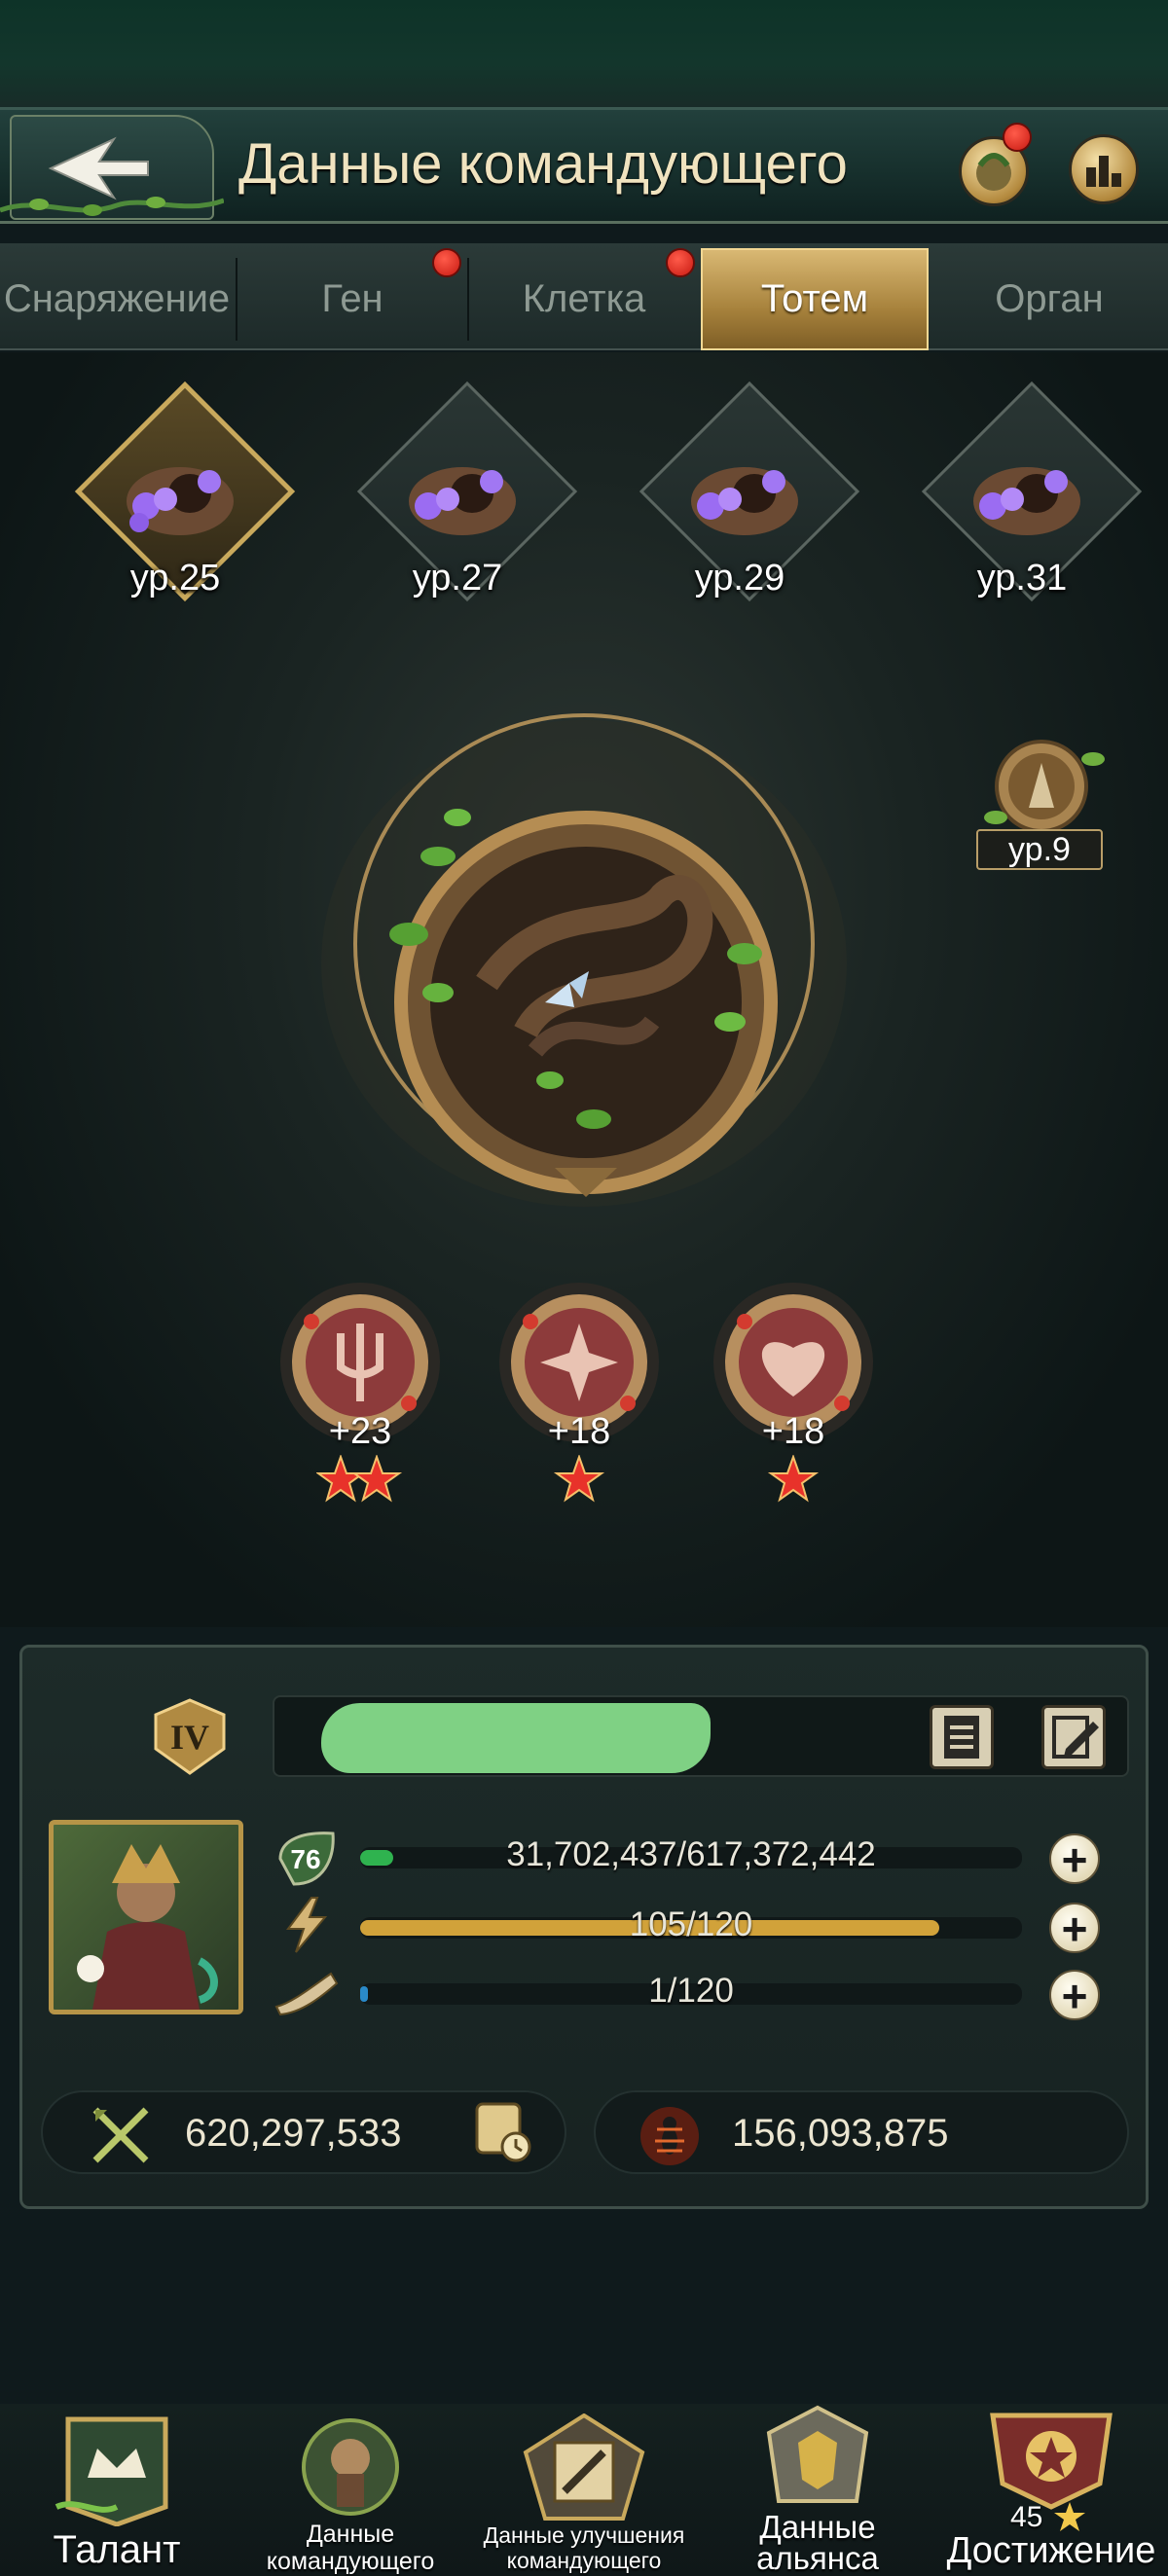  Describe the element at coordinates (691, 1924) in the screenshot. I see `energy-text: 105/120` at that location.